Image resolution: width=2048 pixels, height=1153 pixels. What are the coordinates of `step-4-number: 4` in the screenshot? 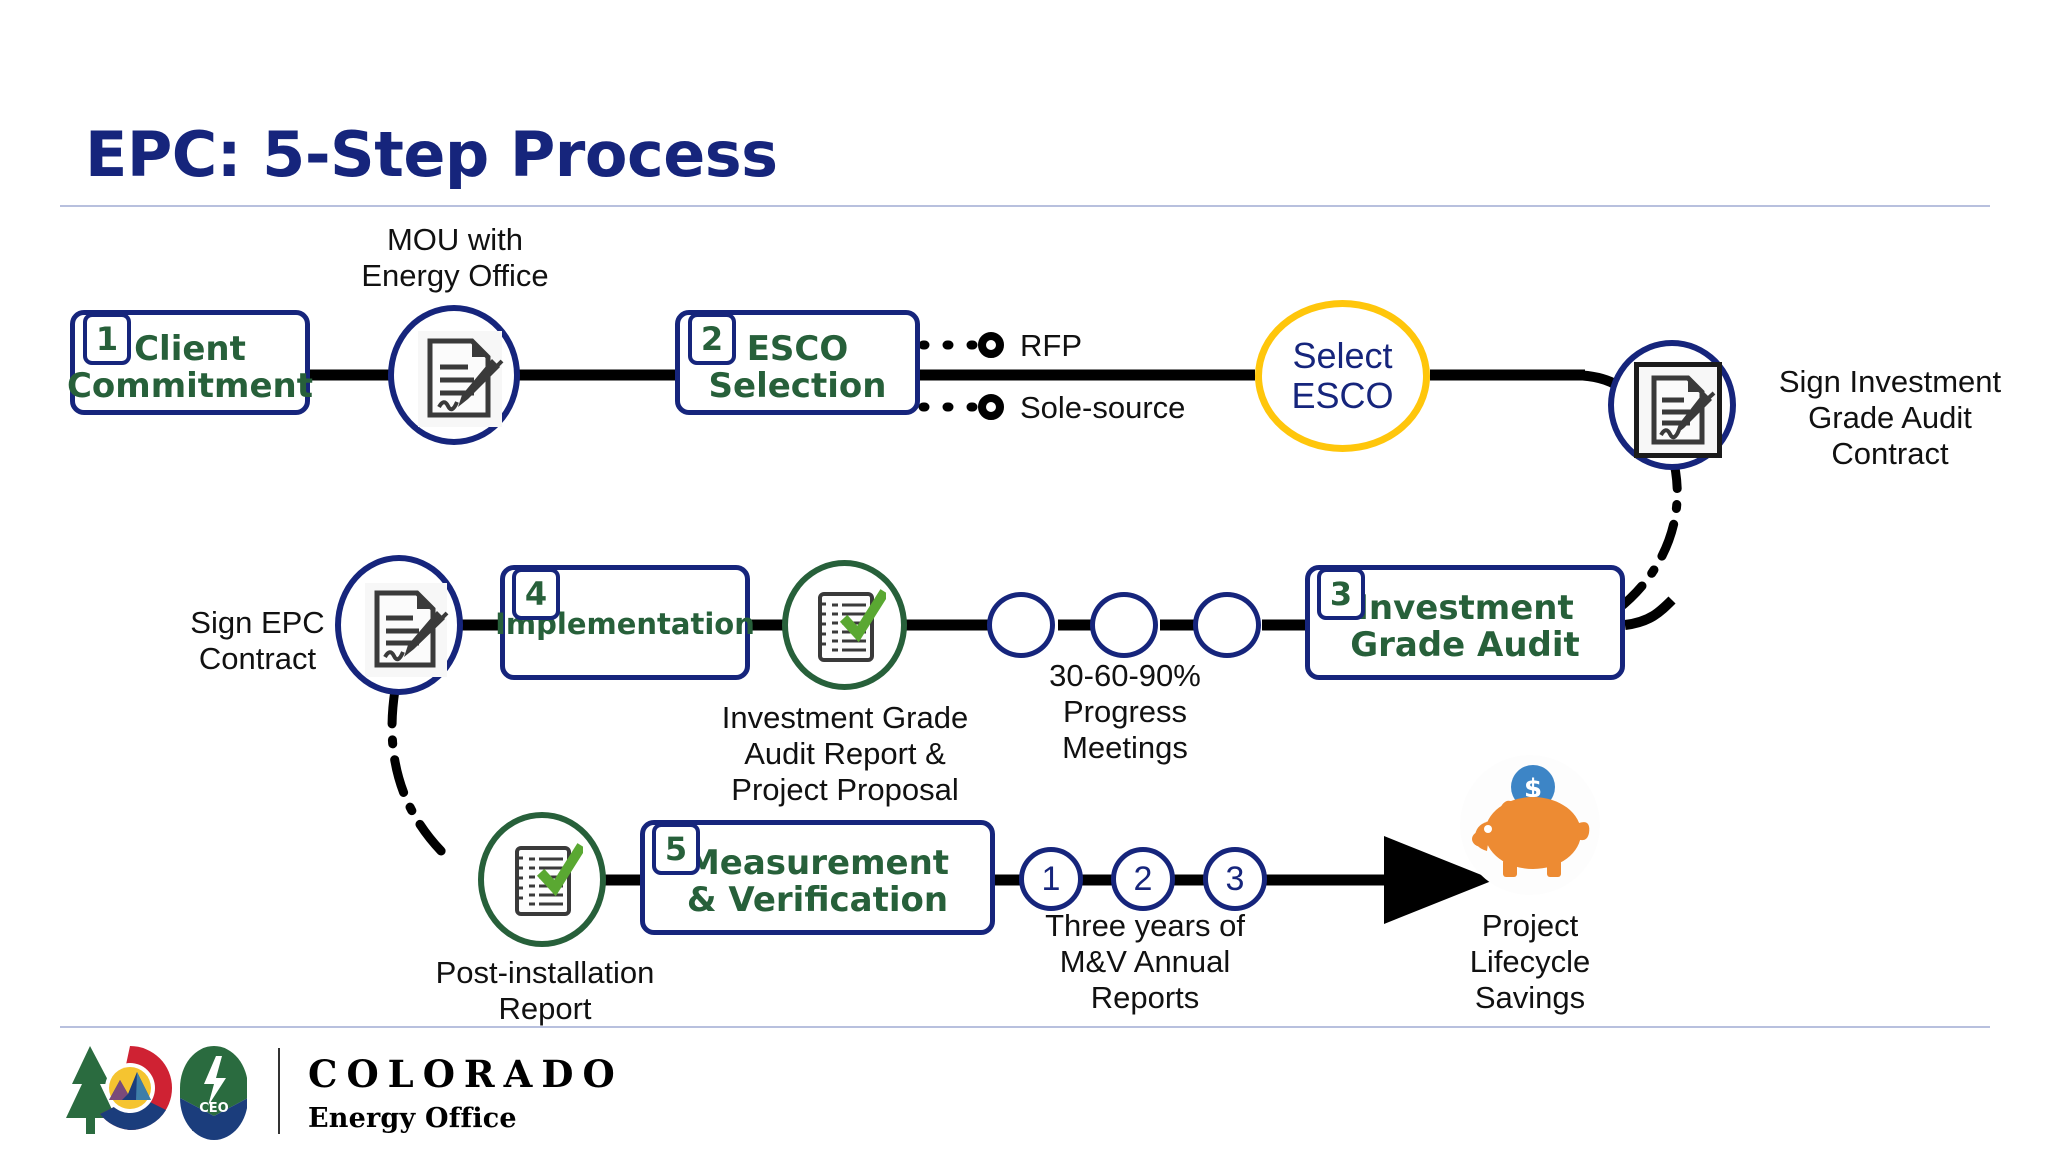 It's located at (536, 594).